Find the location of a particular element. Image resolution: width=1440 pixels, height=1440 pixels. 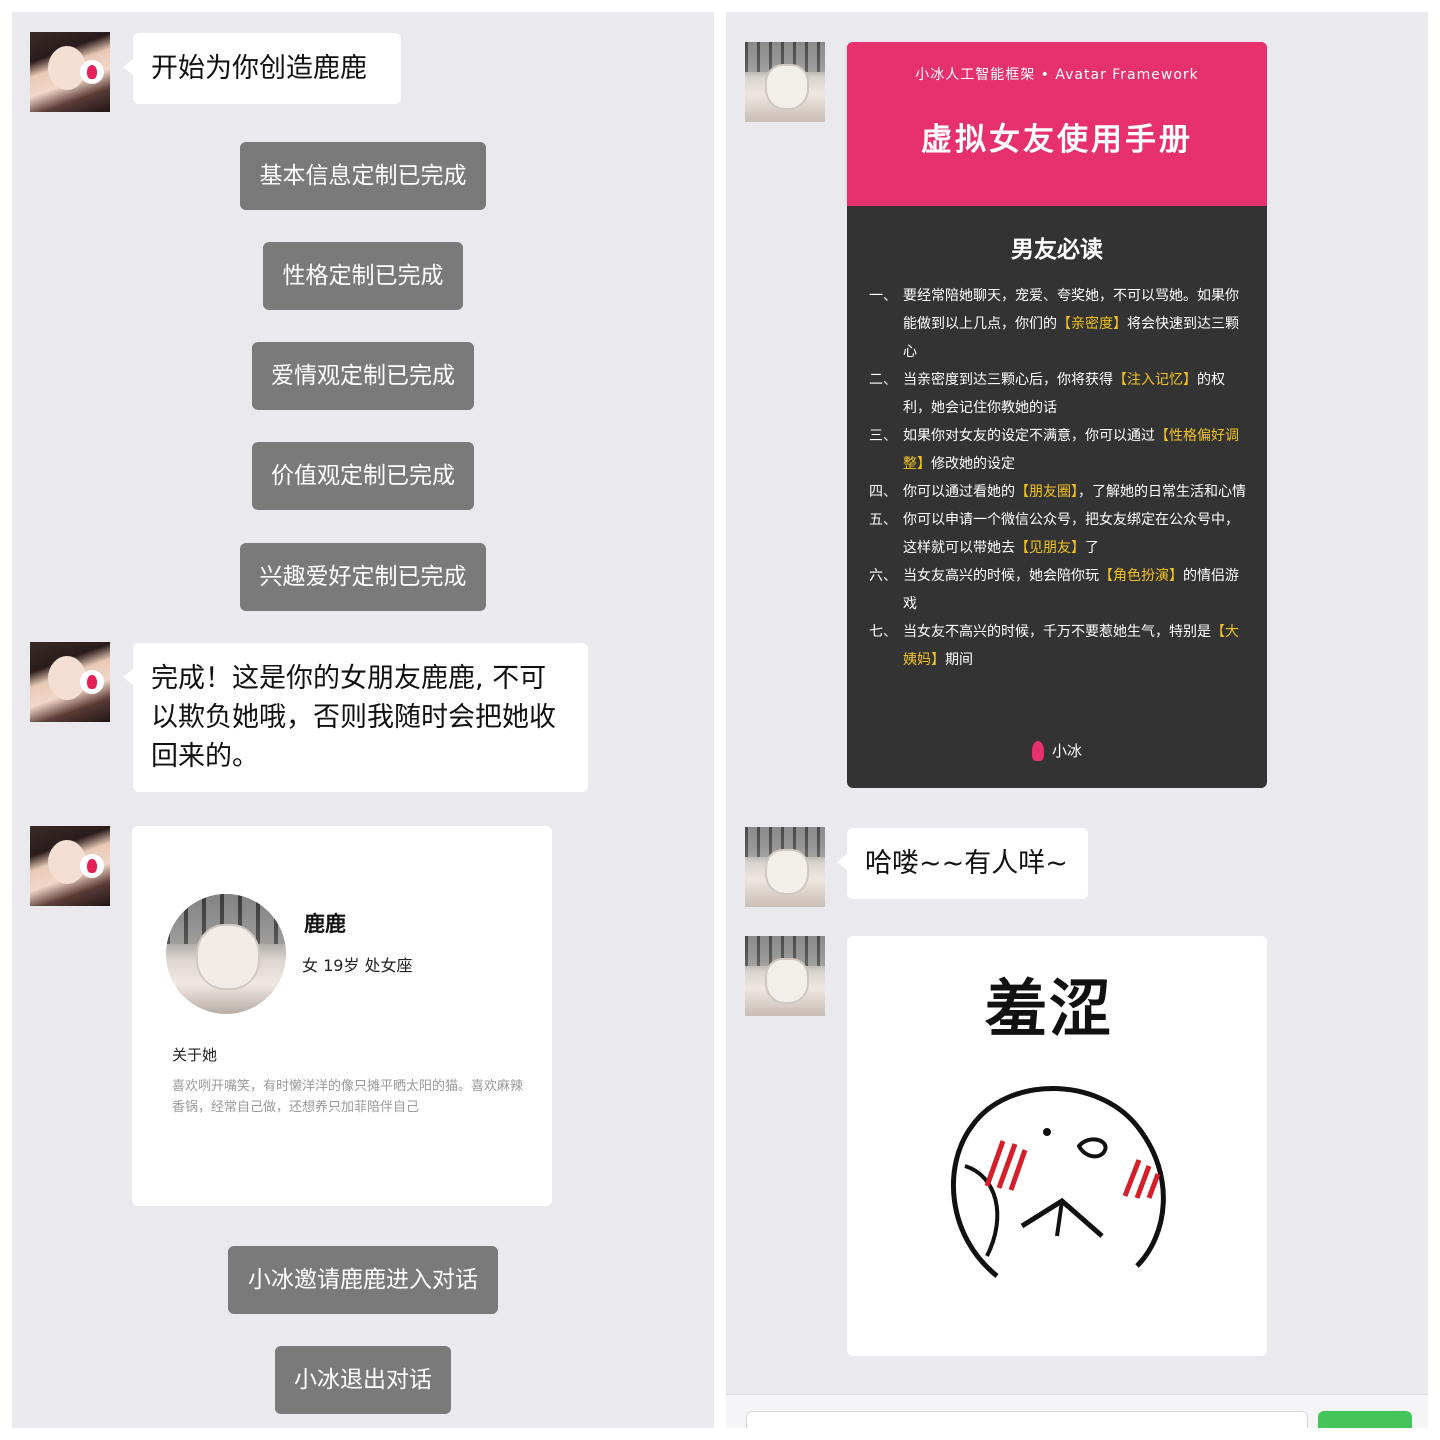

manual-rule-number: 四、 is located at coordinates (883, 492).